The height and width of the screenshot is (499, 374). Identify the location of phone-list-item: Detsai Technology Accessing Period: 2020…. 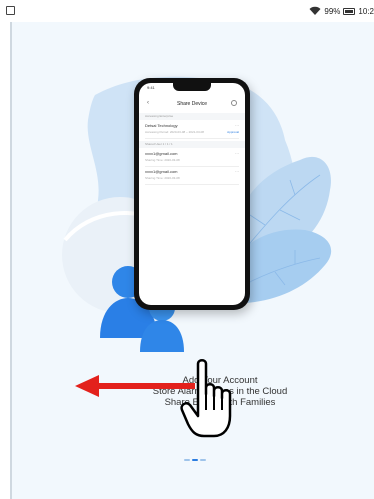
(192, 131).